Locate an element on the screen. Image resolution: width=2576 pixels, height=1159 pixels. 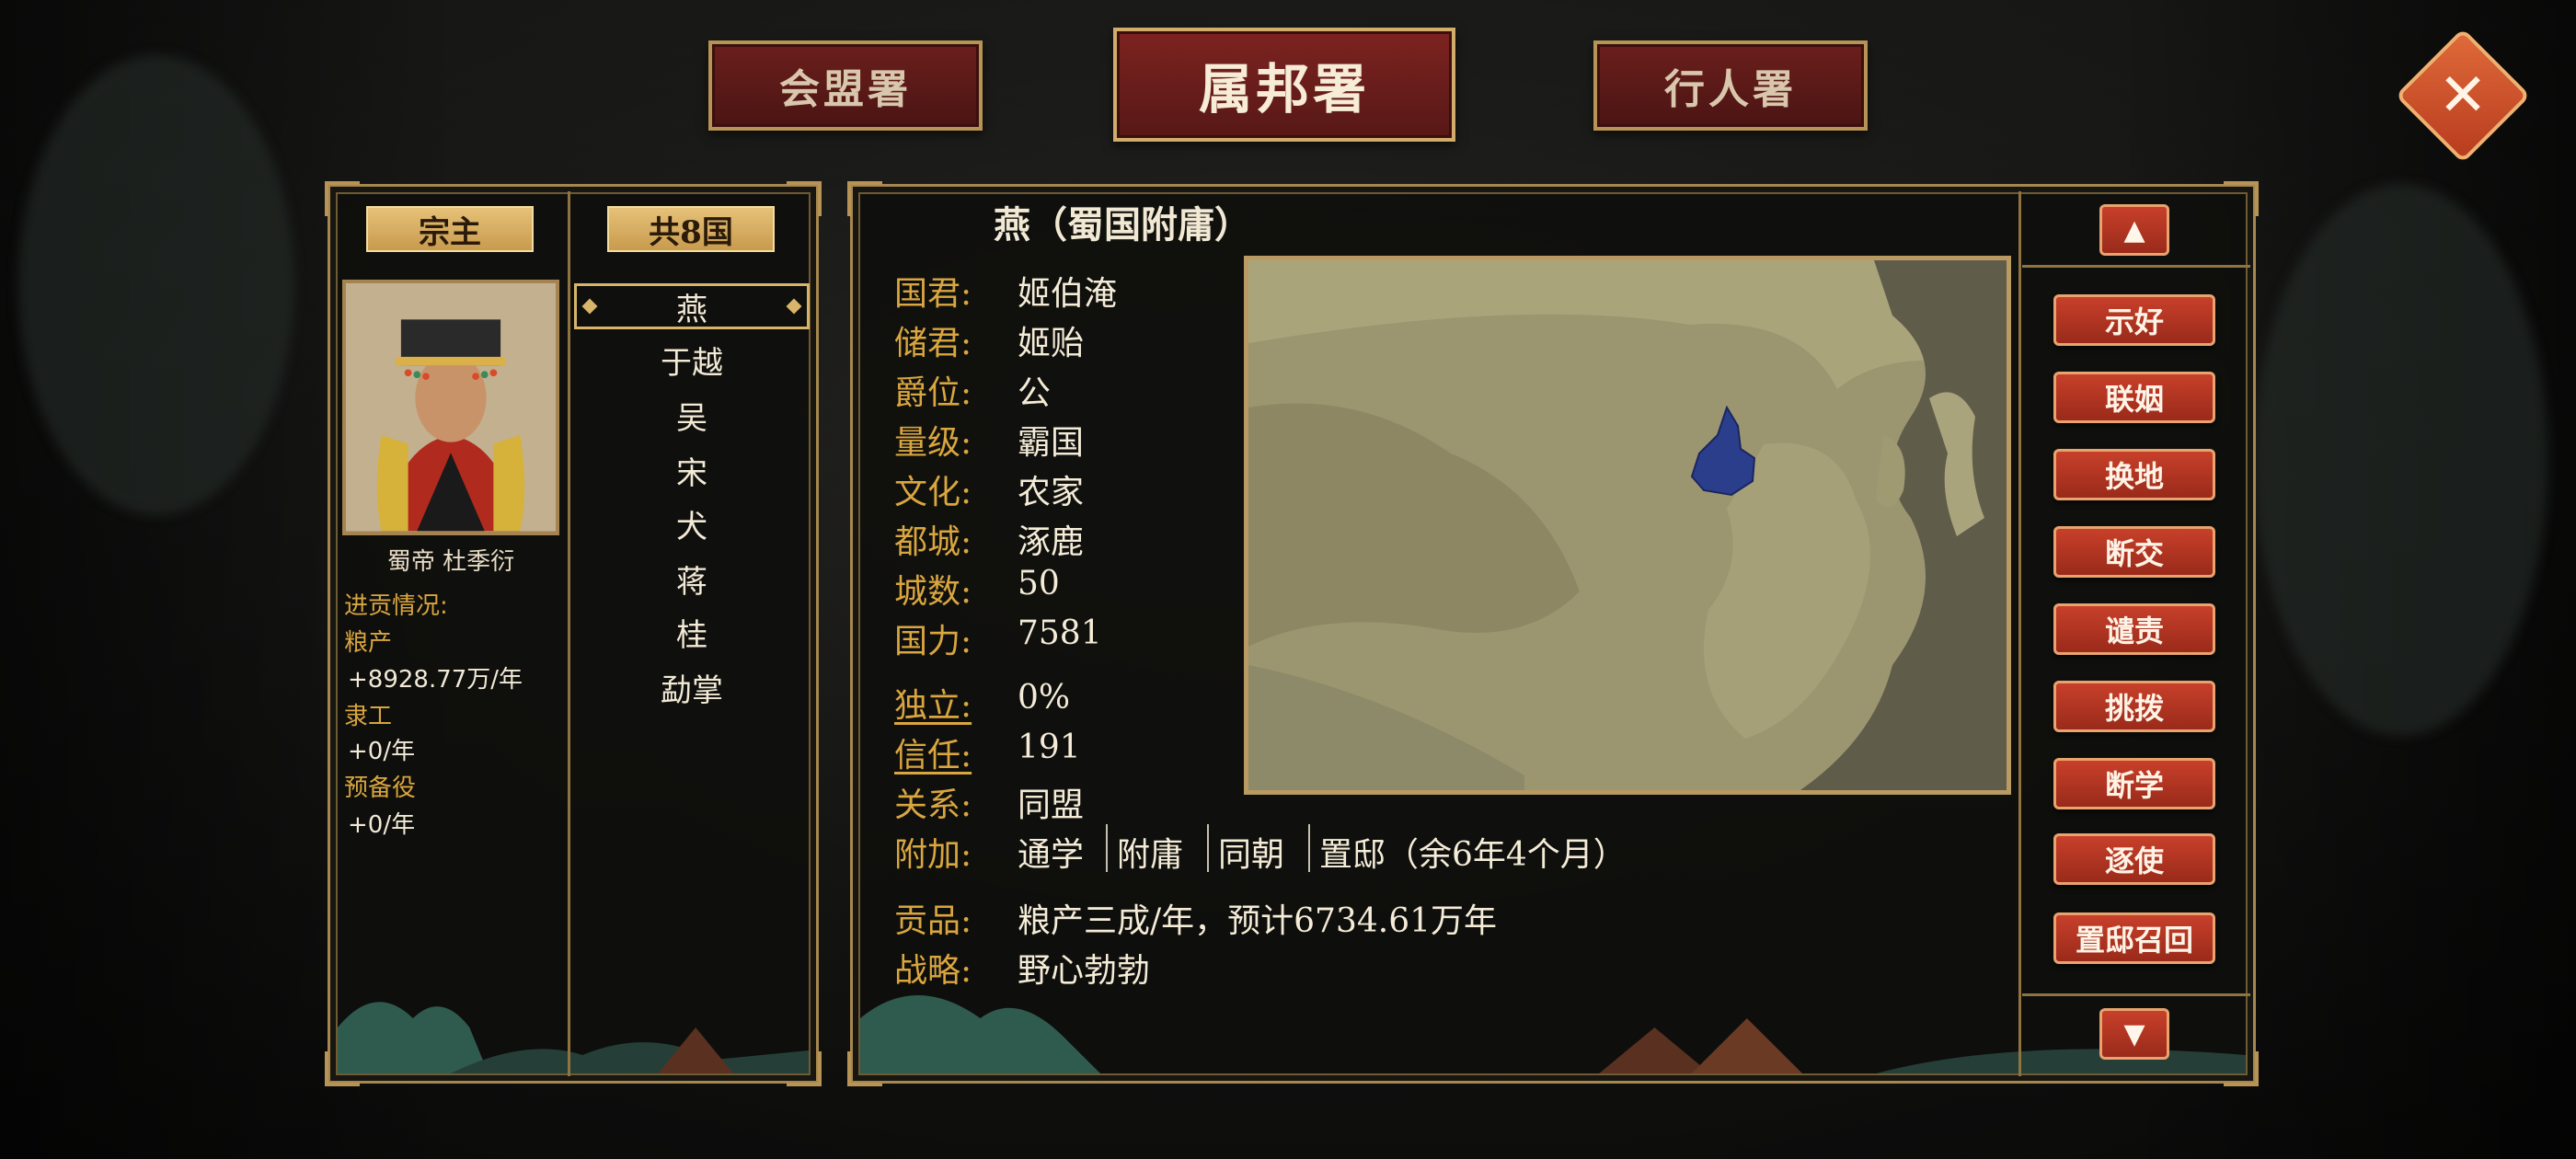
action-cut-study-button: 断学 is located at coordinates (2134, 783).